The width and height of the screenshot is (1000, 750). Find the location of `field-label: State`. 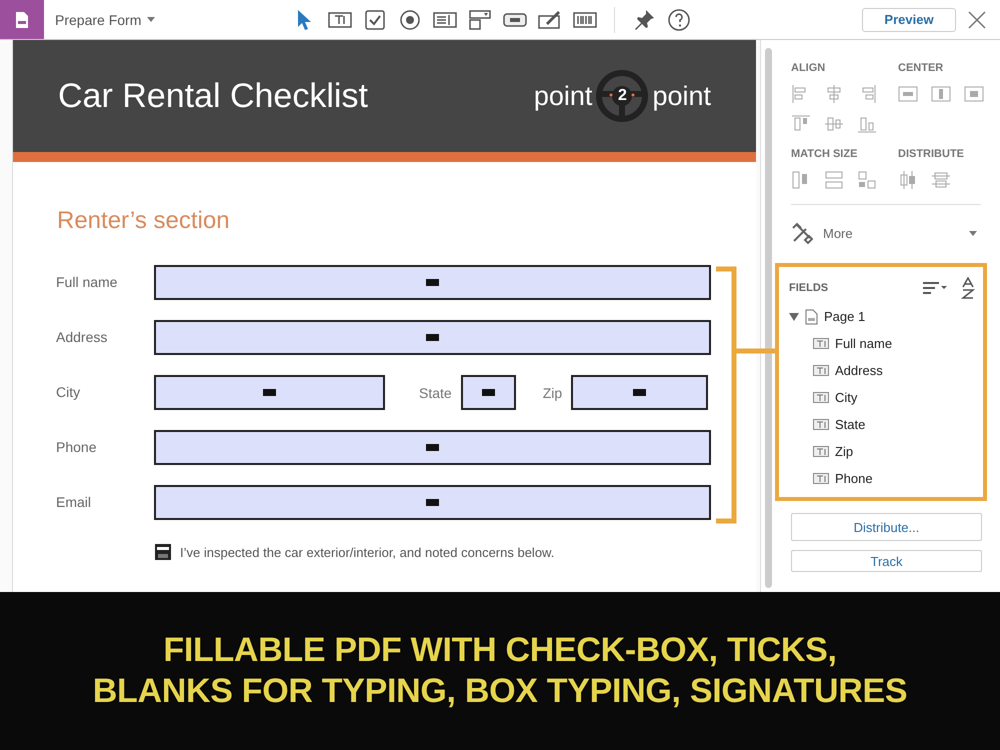

field-label: State is located at coordinates (435, 392).